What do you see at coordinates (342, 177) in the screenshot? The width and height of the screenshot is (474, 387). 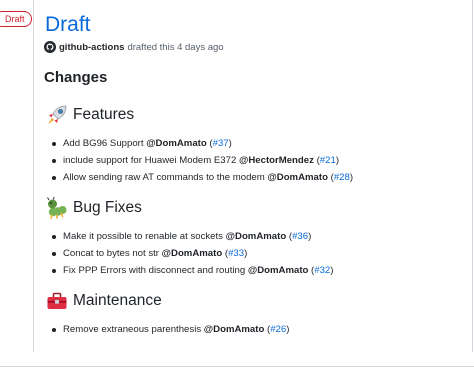 I see `pr-link: #28` at bounding box center [342, 177].